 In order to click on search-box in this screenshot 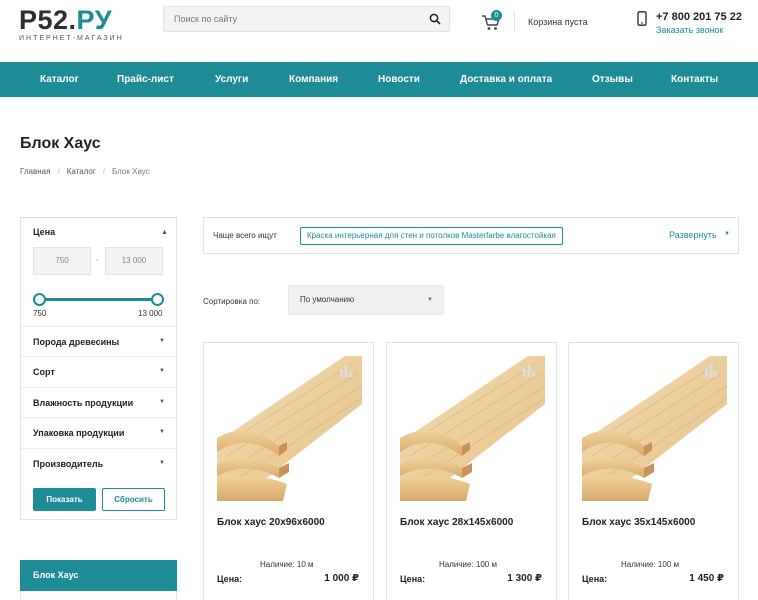, I will do `click(306, 19)`.